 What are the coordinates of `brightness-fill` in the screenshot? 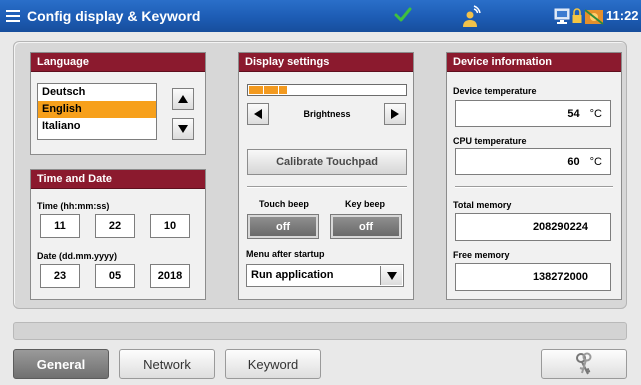 It's located at (268, 90).